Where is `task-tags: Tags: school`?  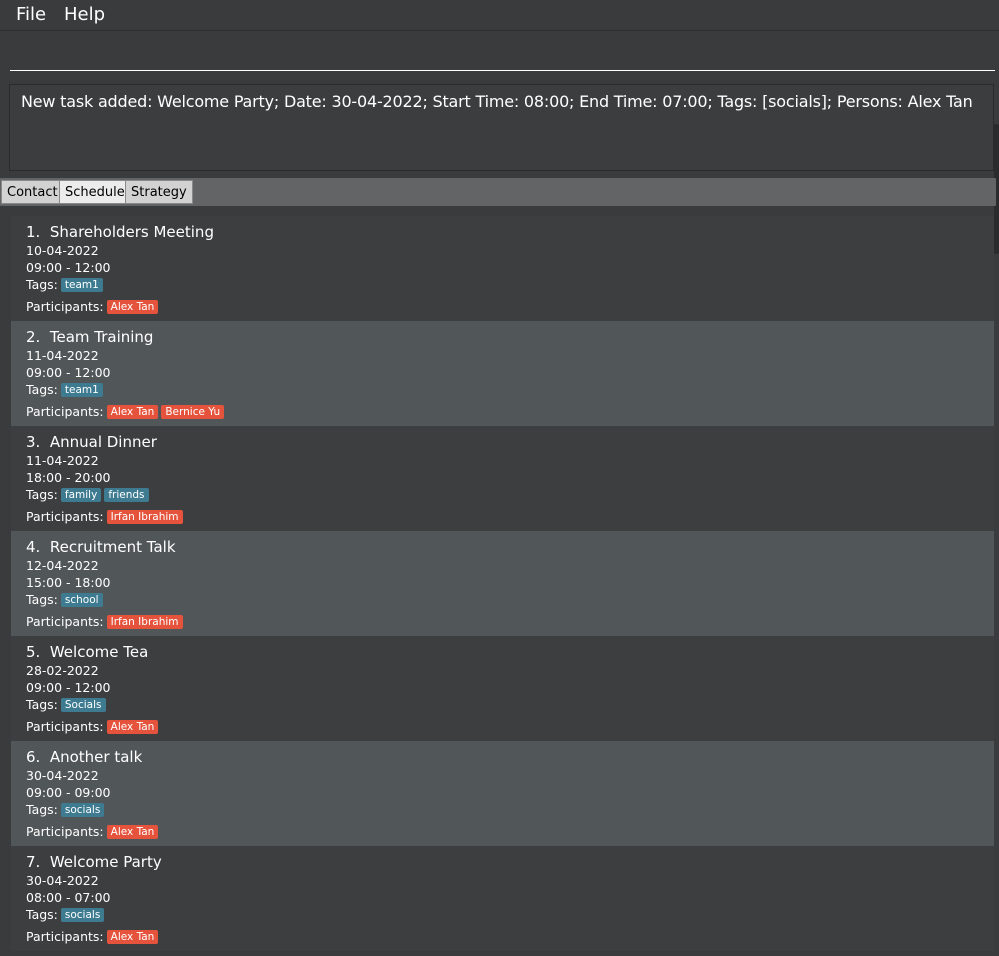
task-tags: Tags: school is located at coordinates (64, 599).